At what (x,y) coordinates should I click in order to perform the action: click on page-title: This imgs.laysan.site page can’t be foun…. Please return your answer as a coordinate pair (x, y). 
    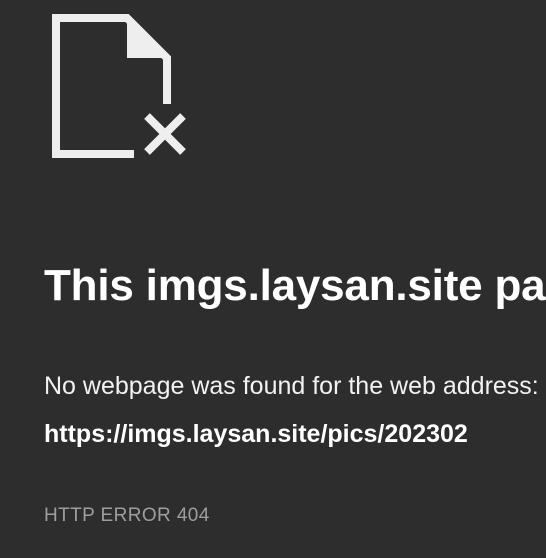
    Looking at the image, I should click on (295, 285).